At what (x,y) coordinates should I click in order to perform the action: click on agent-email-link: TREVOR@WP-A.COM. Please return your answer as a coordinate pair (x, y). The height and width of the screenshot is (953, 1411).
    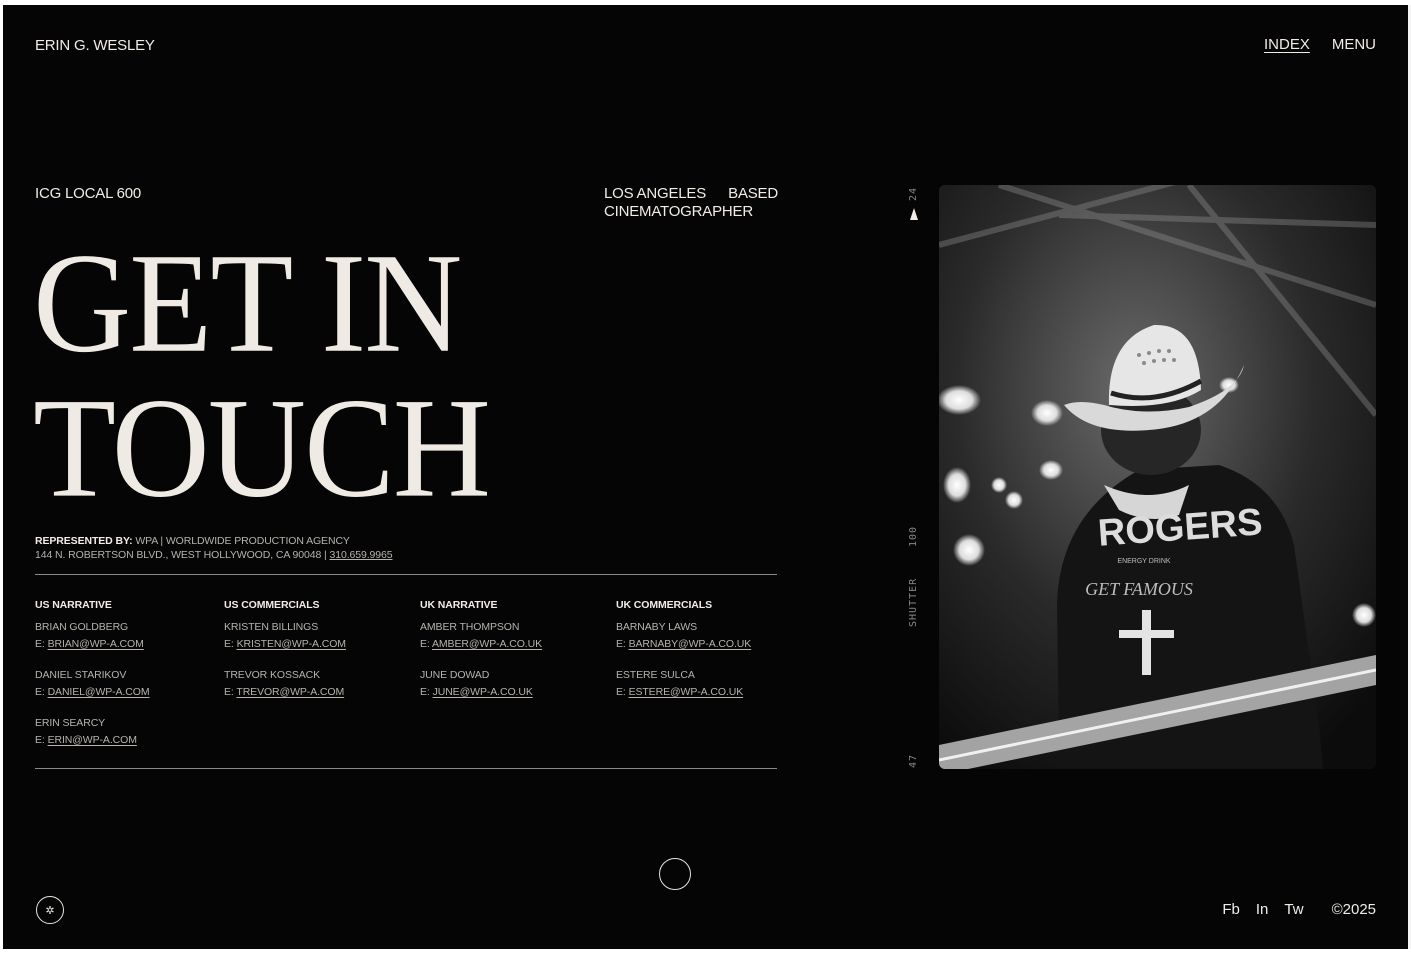
    Looking at the image, I should click on (290, 692).